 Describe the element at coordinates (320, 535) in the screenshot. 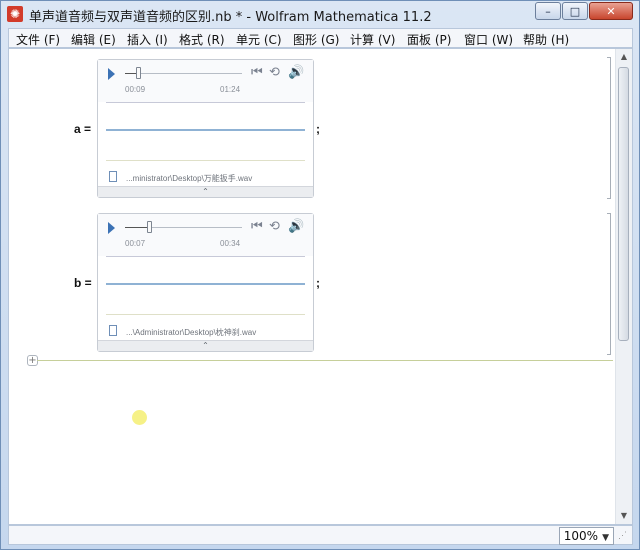

I see `status-bar: 100% ▼ ⋰` at that location.